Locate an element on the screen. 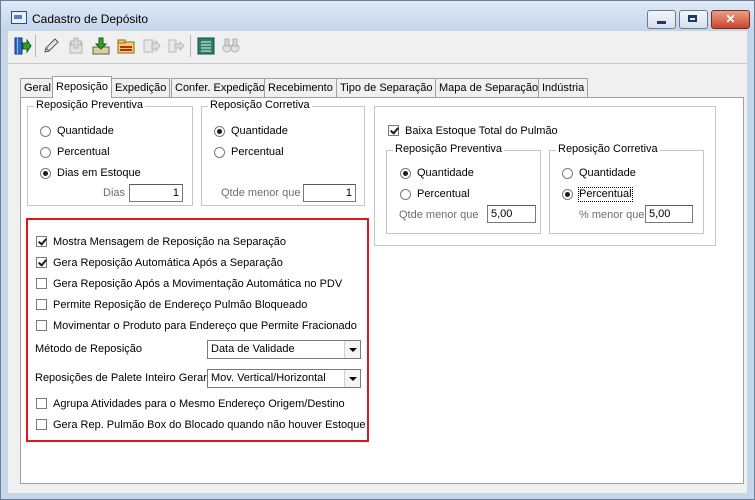  palete-inteiro-select: Mov. Vertical/Horizontal is located at coordinates (284, 378).